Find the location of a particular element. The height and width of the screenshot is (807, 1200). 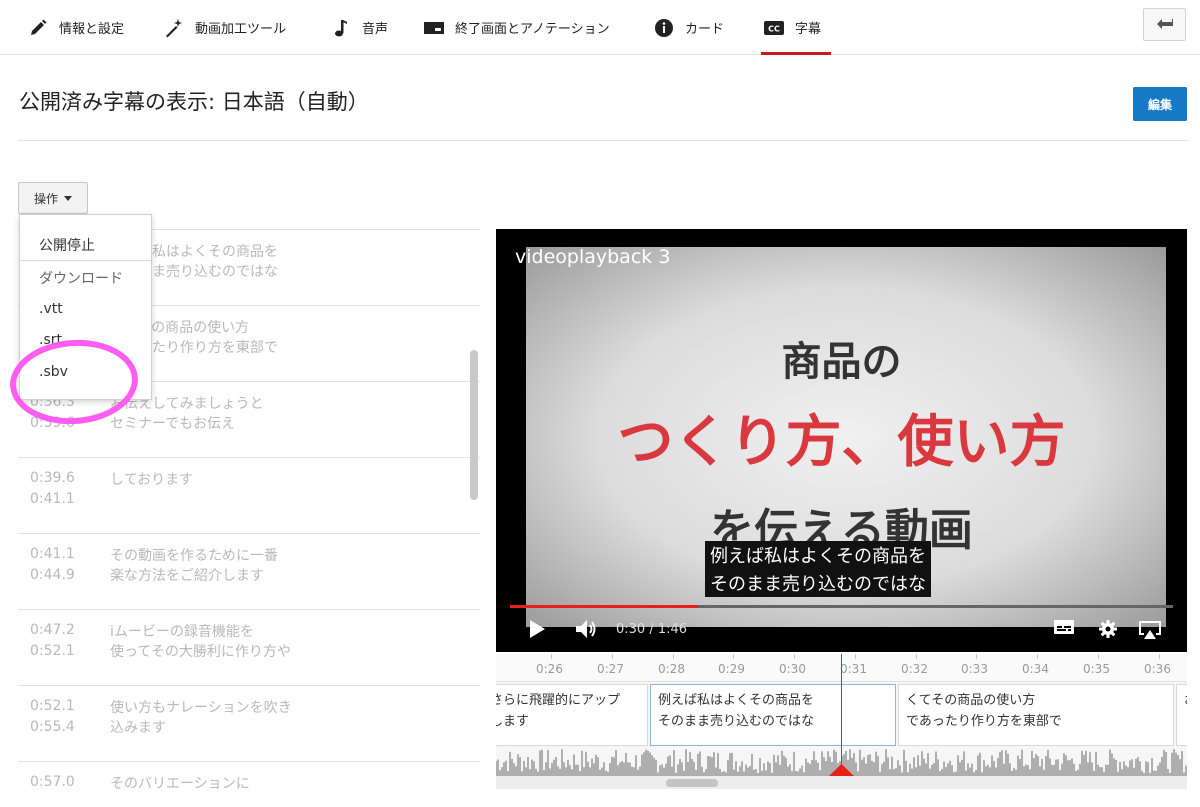

magic-wand-icon is located at coordinates (174, 28).